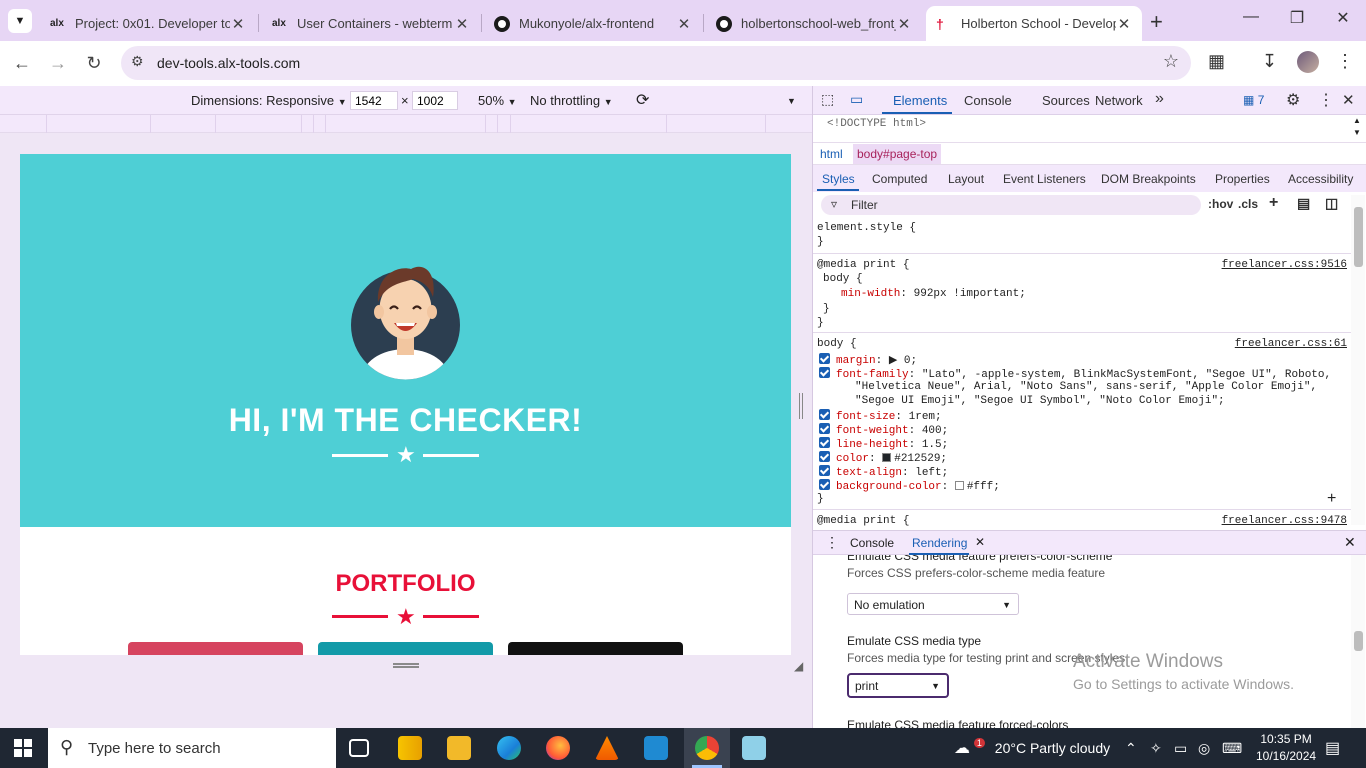  What do you see at coordinates (1331, 203) in the screenshot?
I see `sidebar-toggle-icon: ◫` at bounding box center [1331, 203].